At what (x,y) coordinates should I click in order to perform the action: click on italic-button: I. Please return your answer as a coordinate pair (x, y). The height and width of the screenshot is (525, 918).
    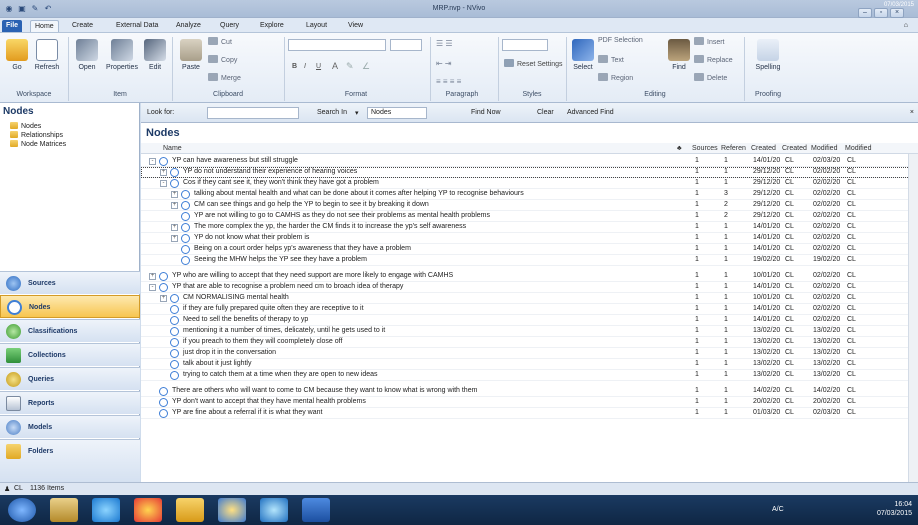
    Looking at the image, I should click on (305, 66).